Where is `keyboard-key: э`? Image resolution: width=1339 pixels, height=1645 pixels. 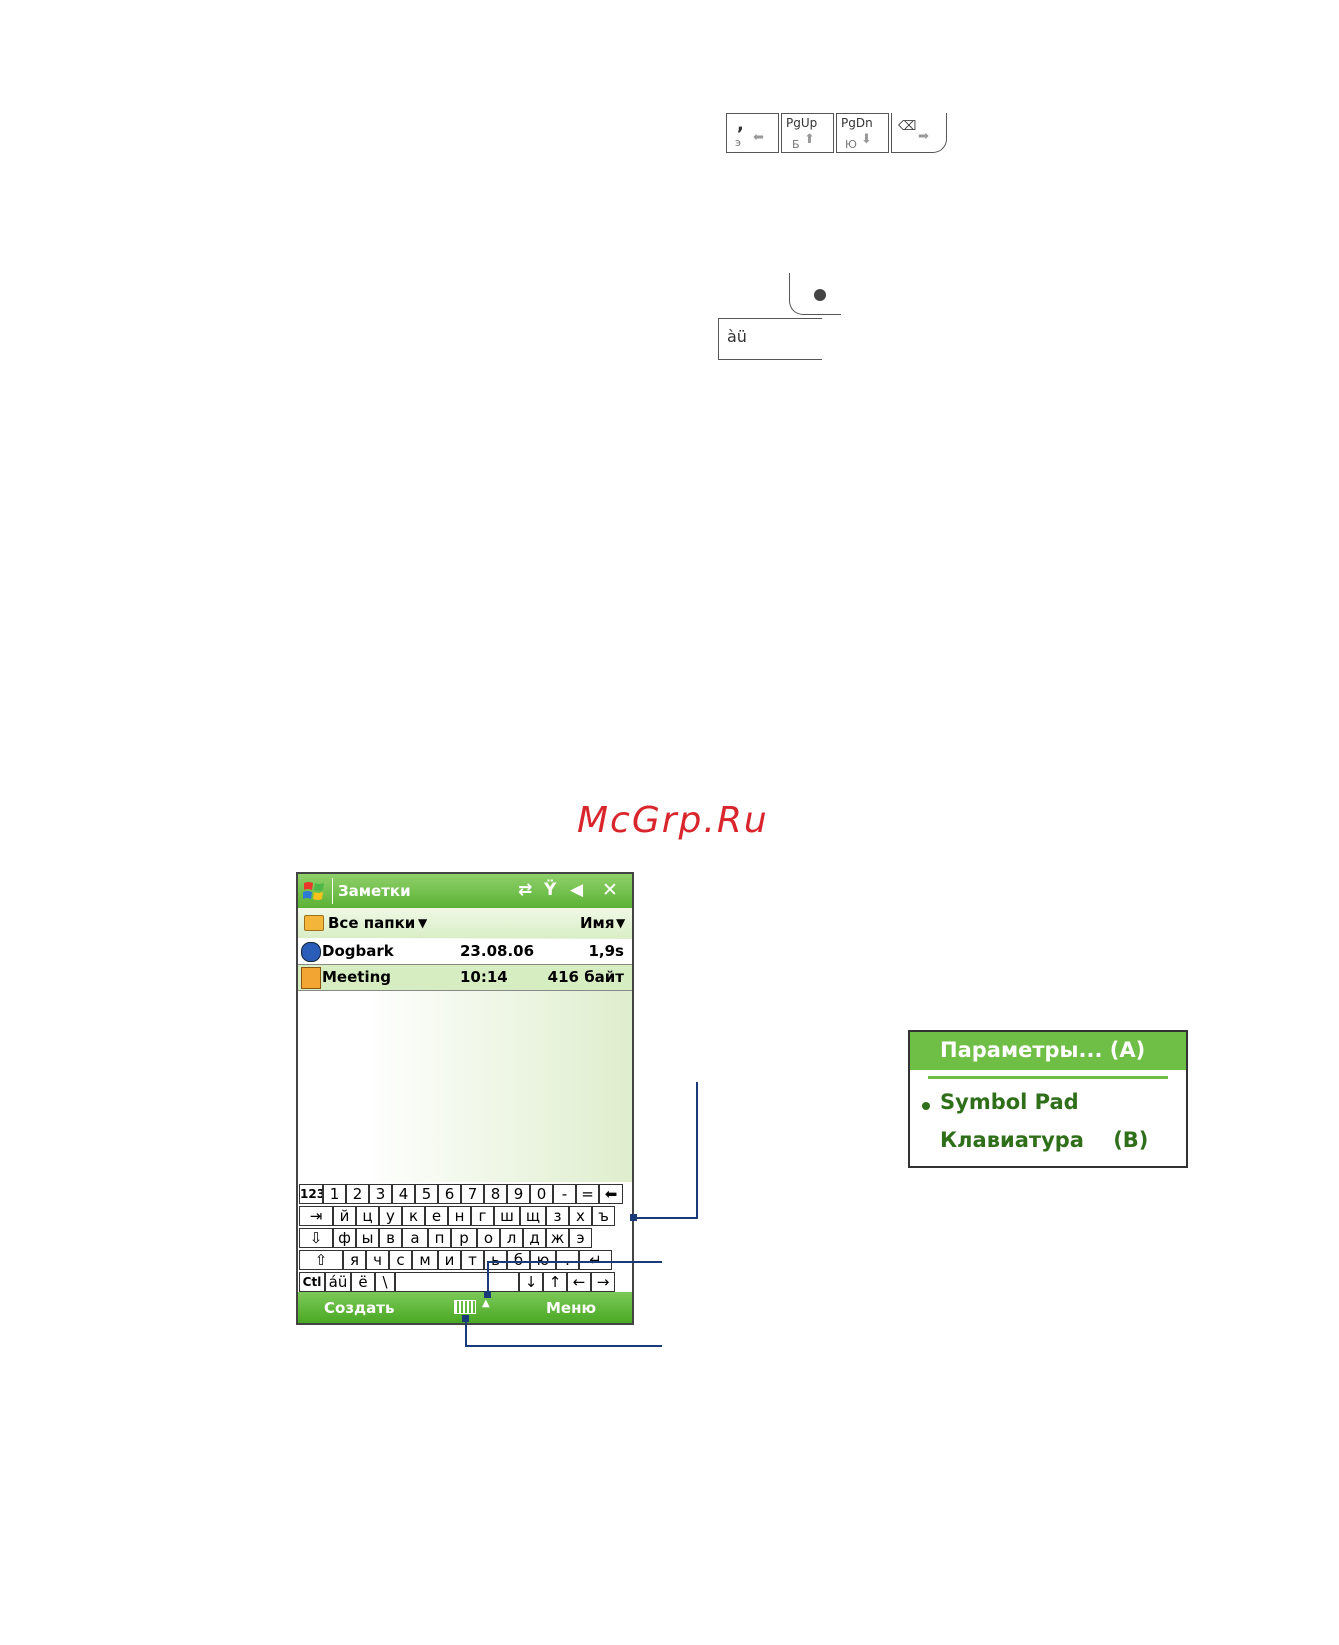 keyboard-key: э is located at coordinates (580, 1238).